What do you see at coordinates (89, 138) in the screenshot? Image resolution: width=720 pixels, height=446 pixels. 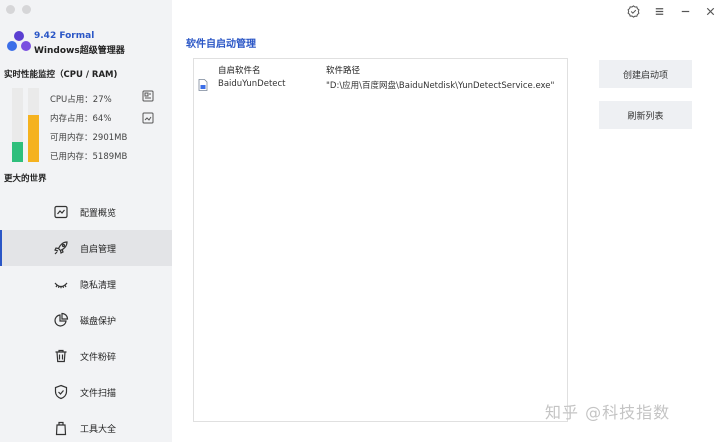 I see `available-memory-text: 可用内存：2901MB` at bounding box center [89, 138].